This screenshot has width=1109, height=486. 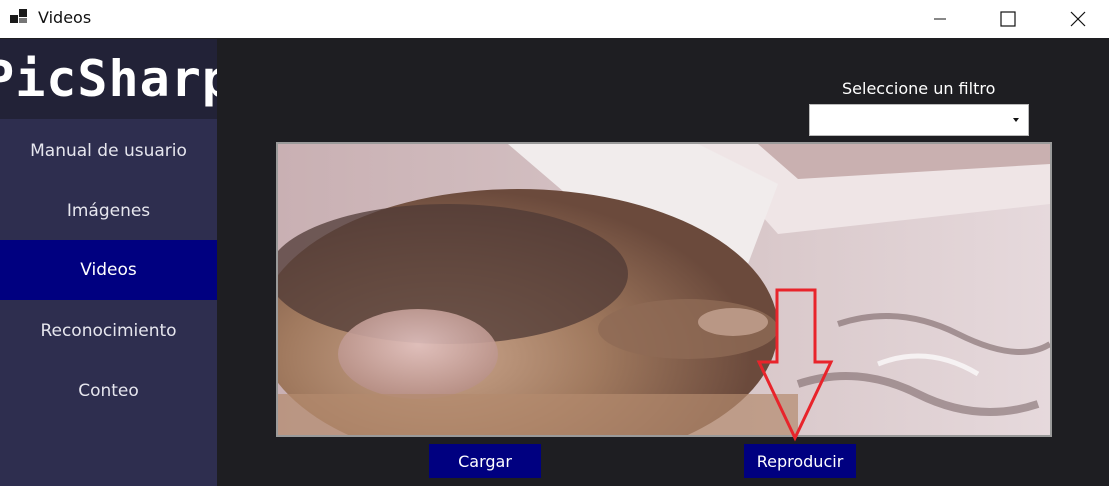 I want to click on maximize-icon, so click(x=1008, y=19).